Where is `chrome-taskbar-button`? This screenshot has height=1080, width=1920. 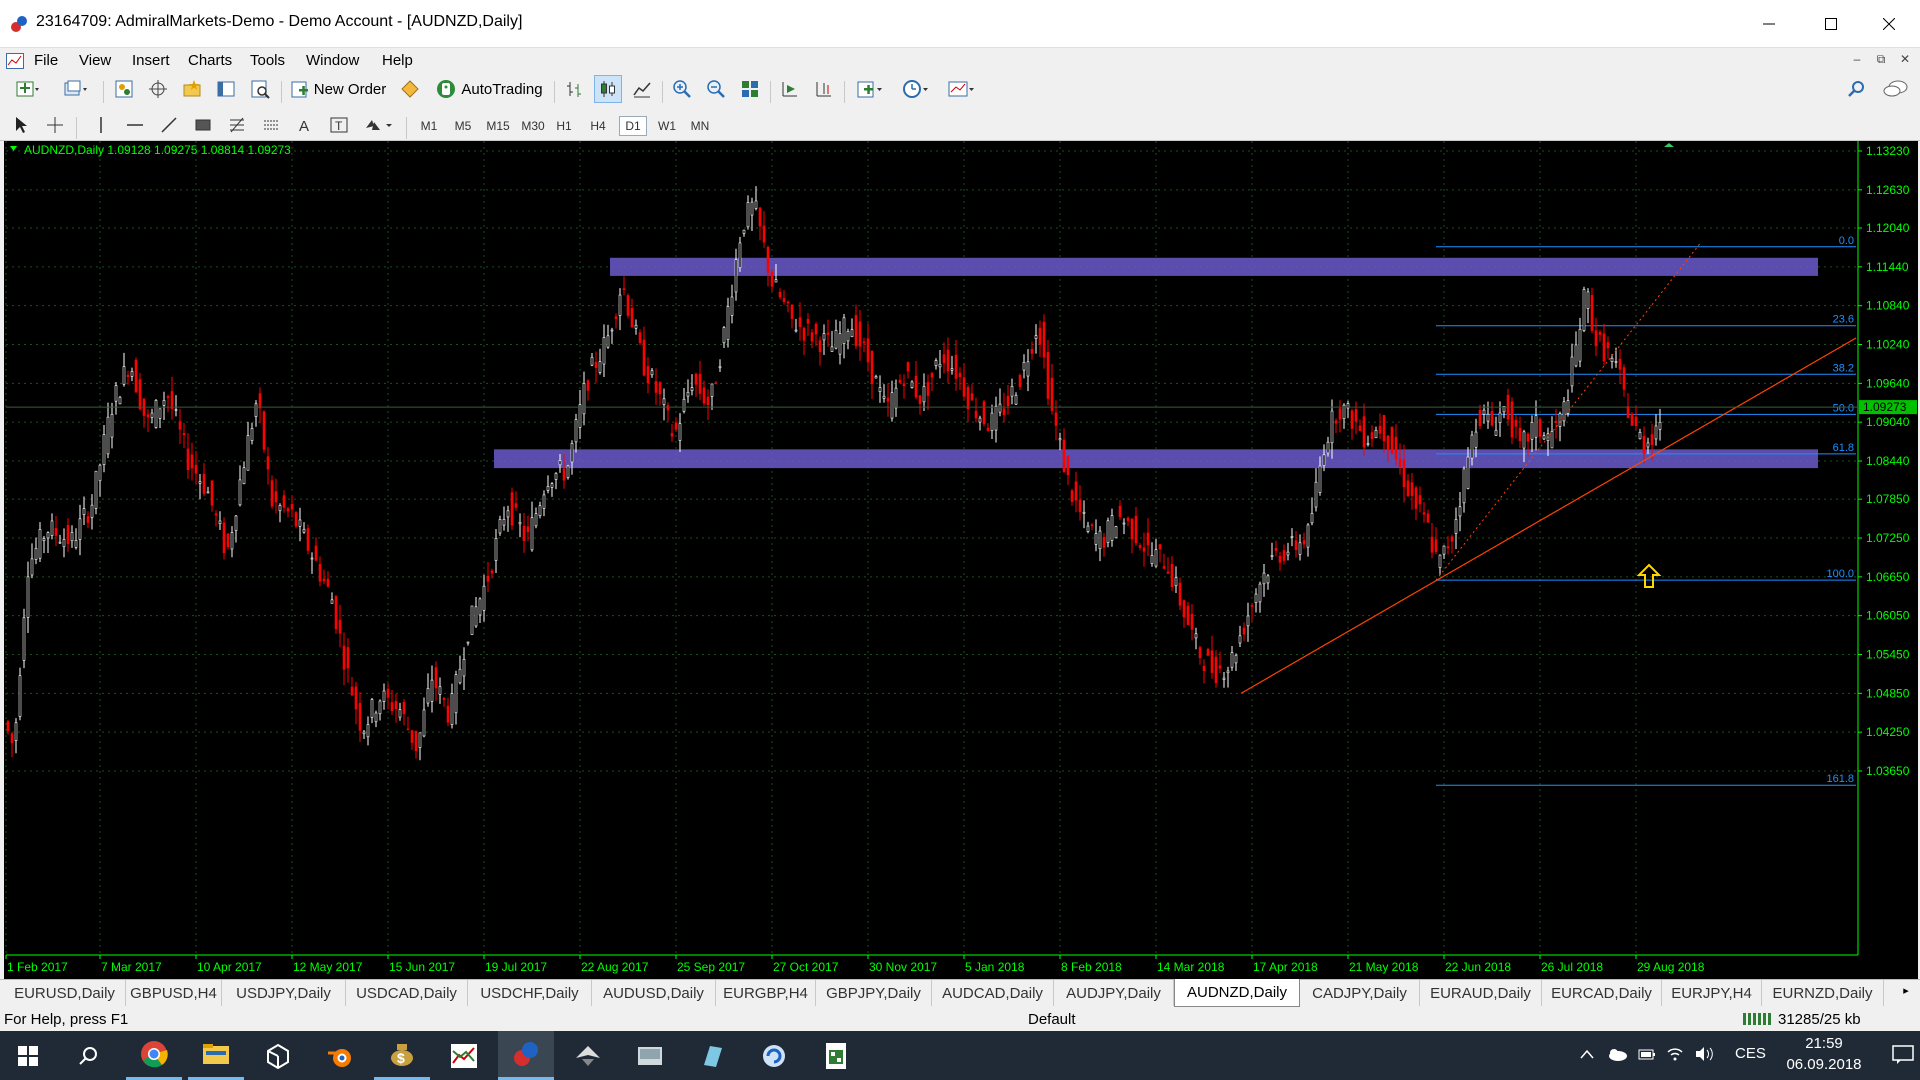 chrome-taskbar-button is located at coordinates (154, 1055).